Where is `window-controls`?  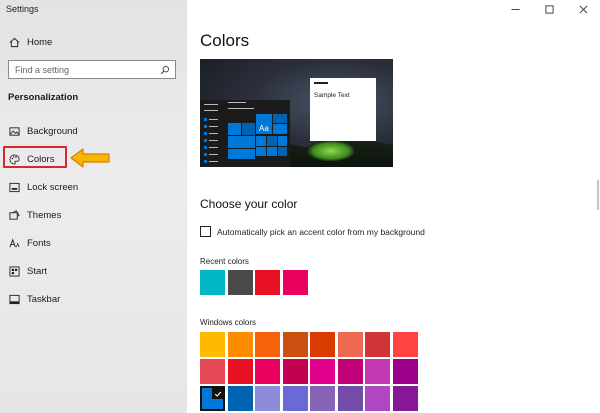
window-controls is located at coordinates (549, 9).